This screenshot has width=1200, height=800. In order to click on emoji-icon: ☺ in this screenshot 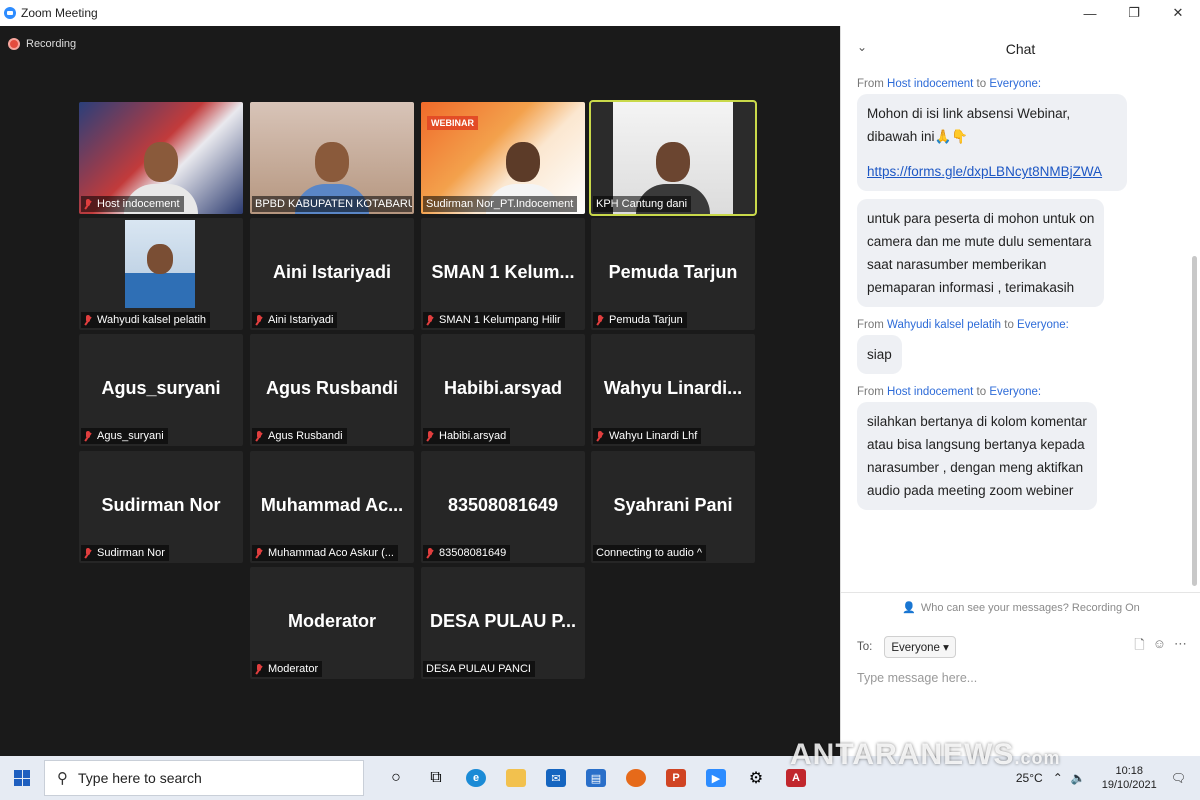, I will do `click(1159, 647)`.